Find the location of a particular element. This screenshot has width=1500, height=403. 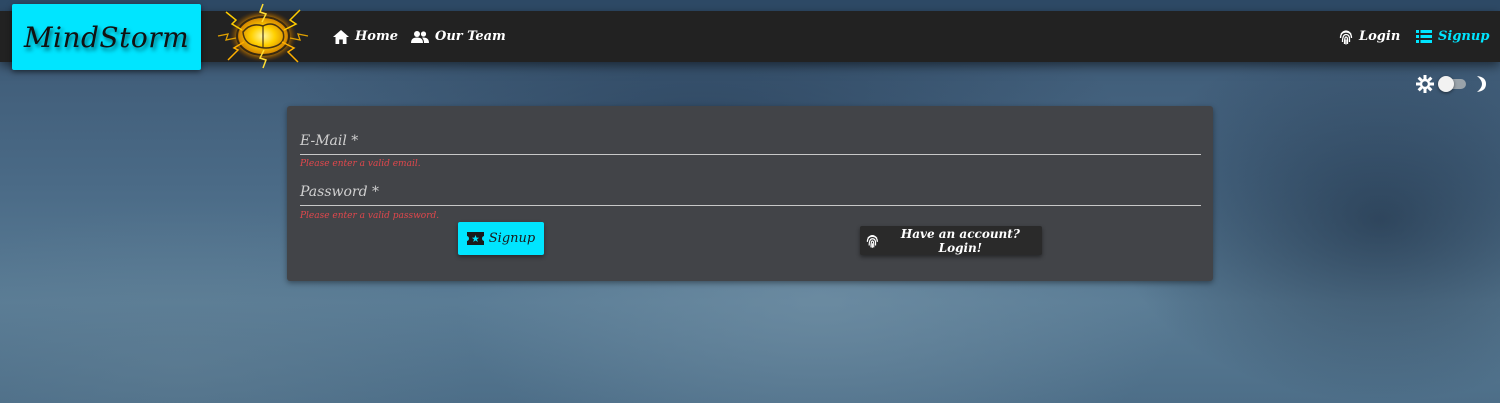

have-account-login-label: Have an account? Login! is located at coordinates (960, 240).